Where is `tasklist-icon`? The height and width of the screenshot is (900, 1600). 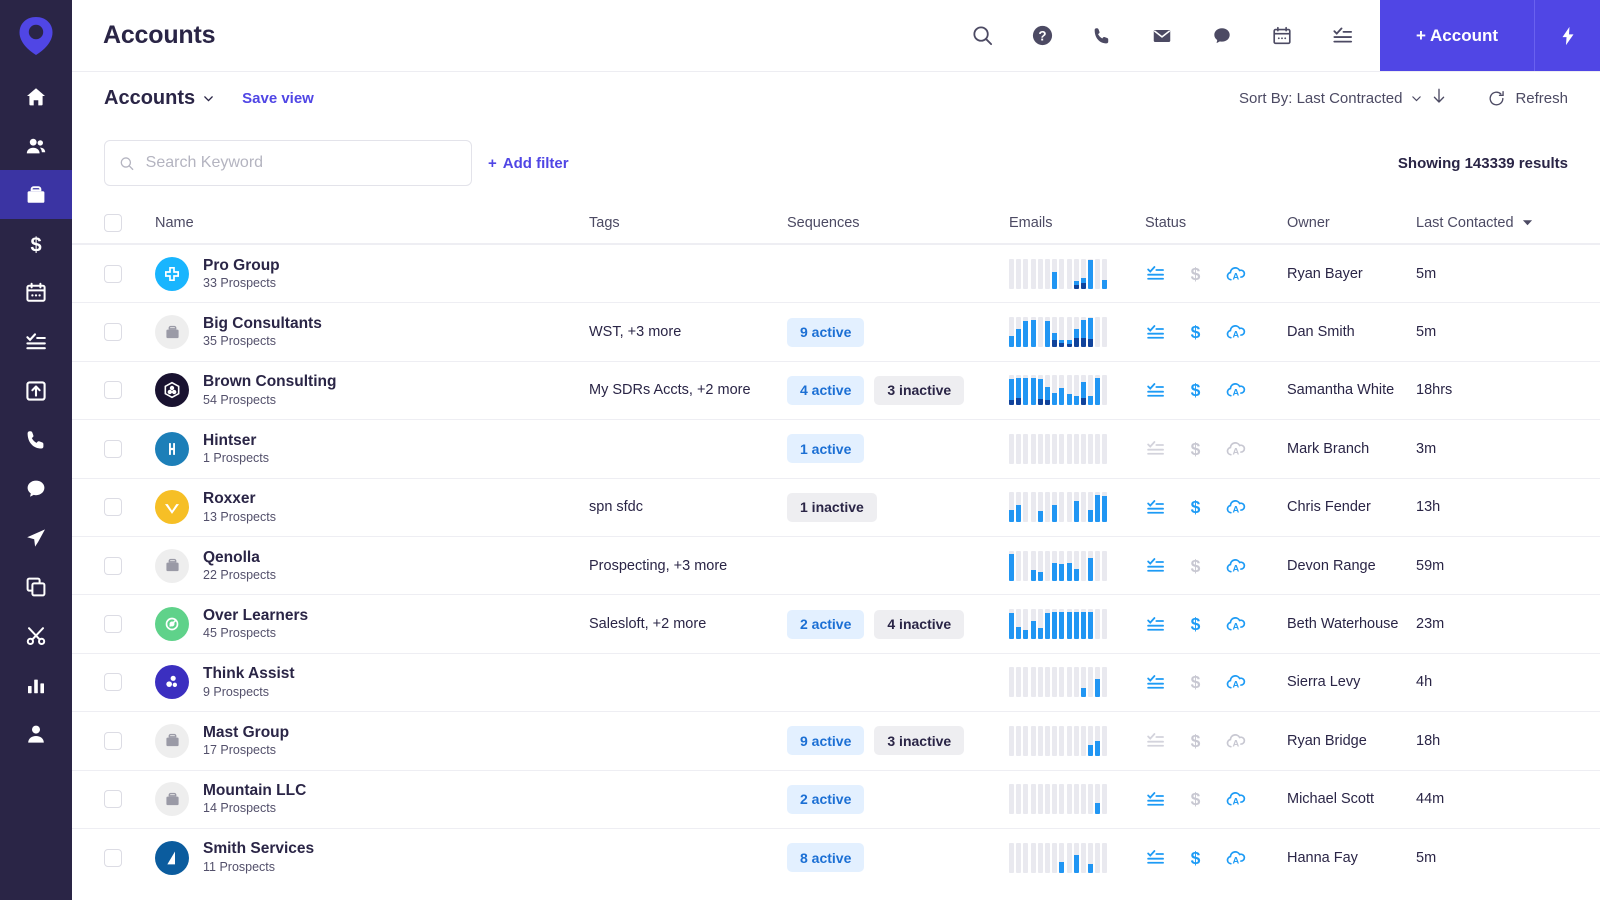 tasklist-icon is located at coordinates (1342, 36).